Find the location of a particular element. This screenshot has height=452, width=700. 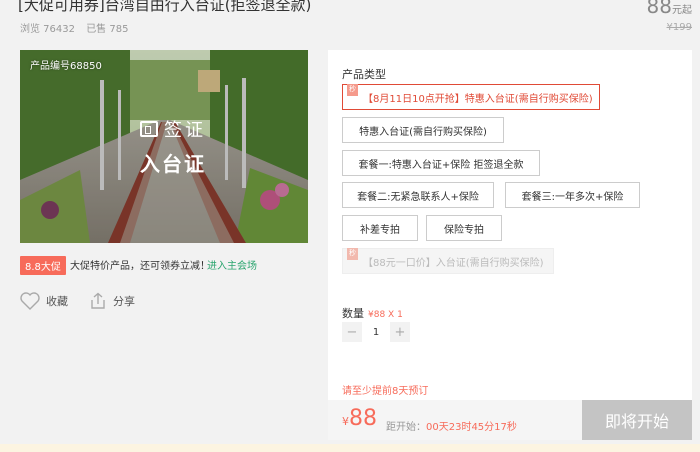

share-label: 分享 is located at coordinates (124, 301).